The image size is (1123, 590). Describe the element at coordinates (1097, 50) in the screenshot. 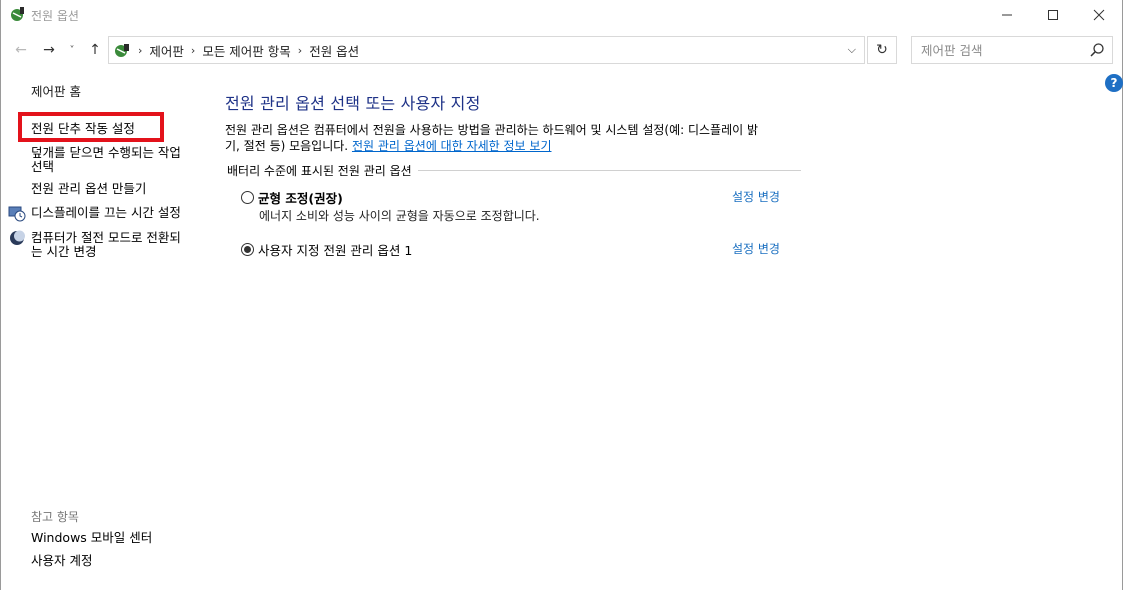

I see `search-icon` at that location.